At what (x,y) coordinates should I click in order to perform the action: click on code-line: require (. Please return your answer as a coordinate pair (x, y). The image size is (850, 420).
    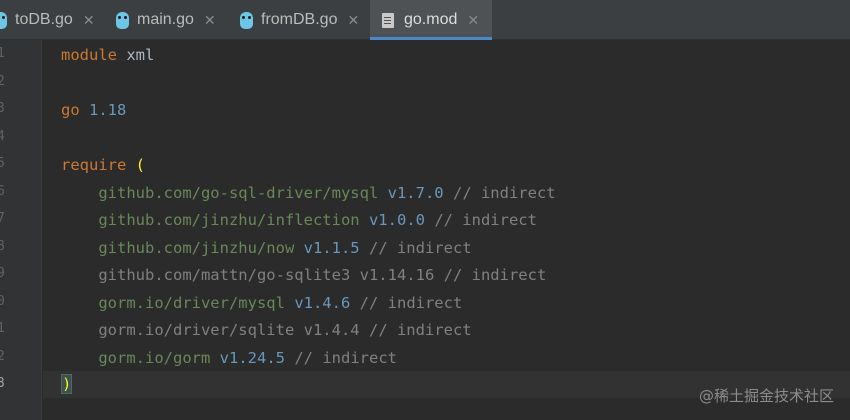
    Looking at the image, I should click on (103, 166).